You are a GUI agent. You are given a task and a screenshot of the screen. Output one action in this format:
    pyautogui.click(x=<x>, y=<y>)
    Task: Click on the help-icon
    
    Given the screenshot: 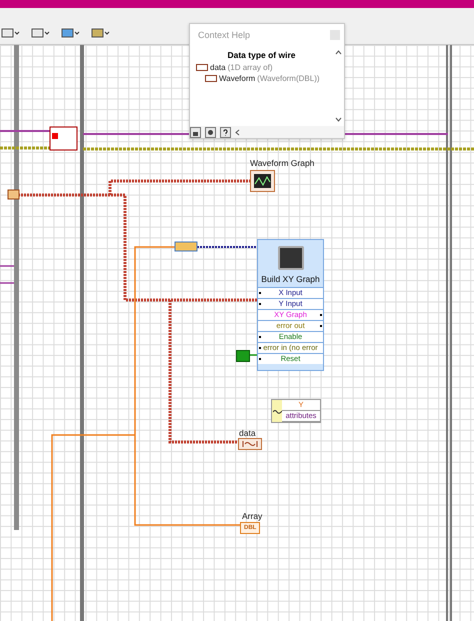 What is the action you would take?
    pyautogui.click(x=225, y=132)
    